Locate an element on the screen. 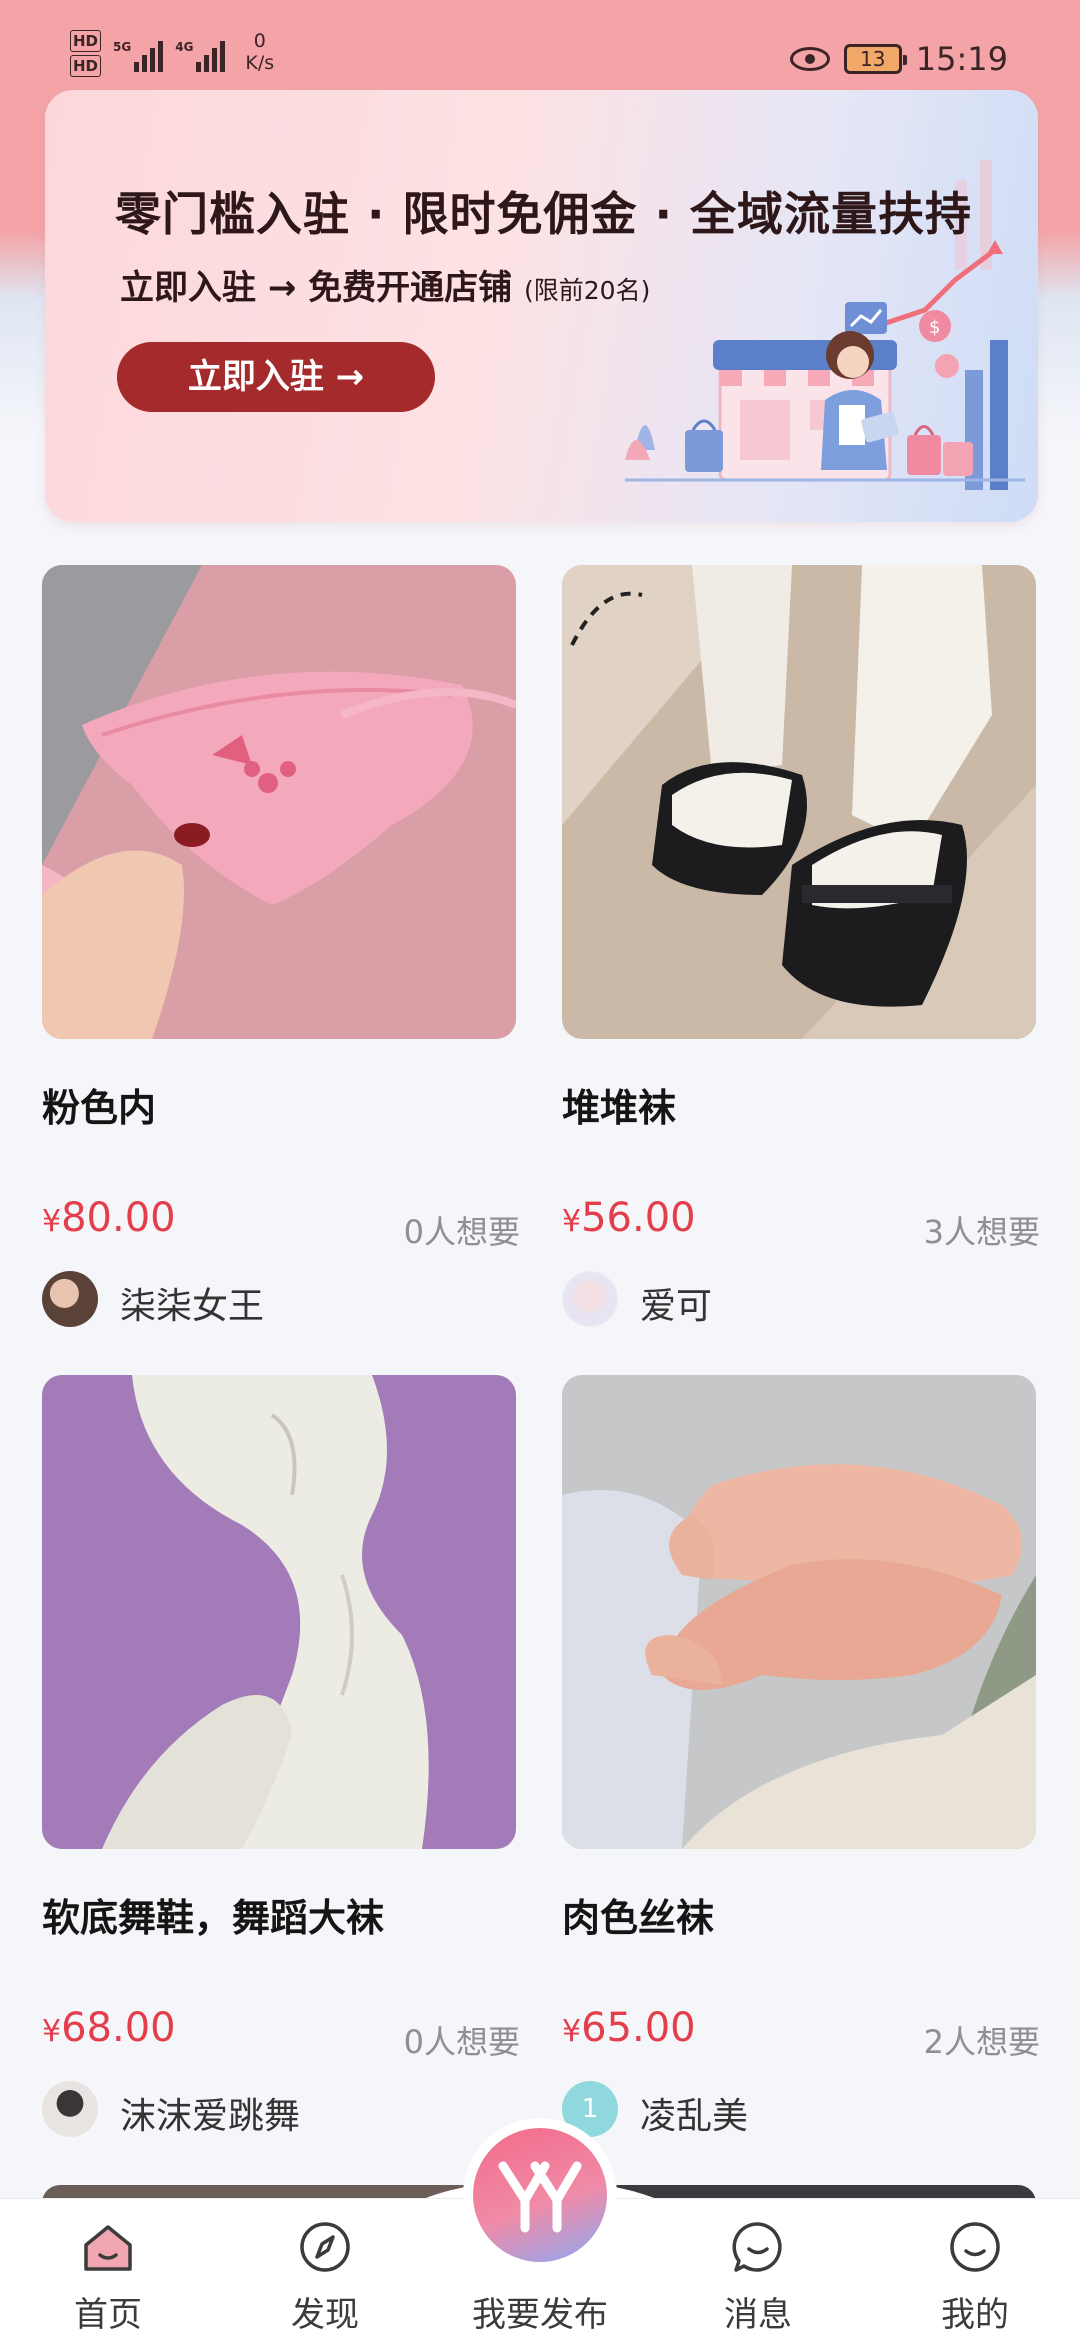 The image size is (1080, 2340). product-title: 粉色内 is located at coordinates (99, 1104).